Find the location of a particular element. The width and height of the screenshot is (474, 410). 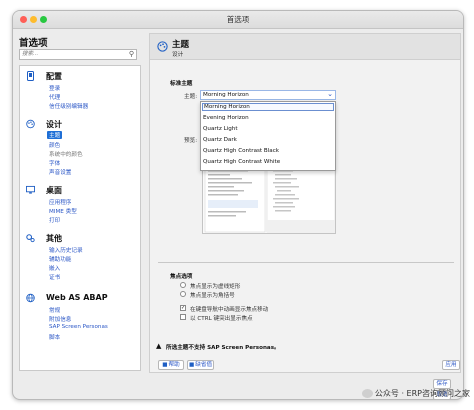

reset-icon: ■ is located at coordinates (191, 365).